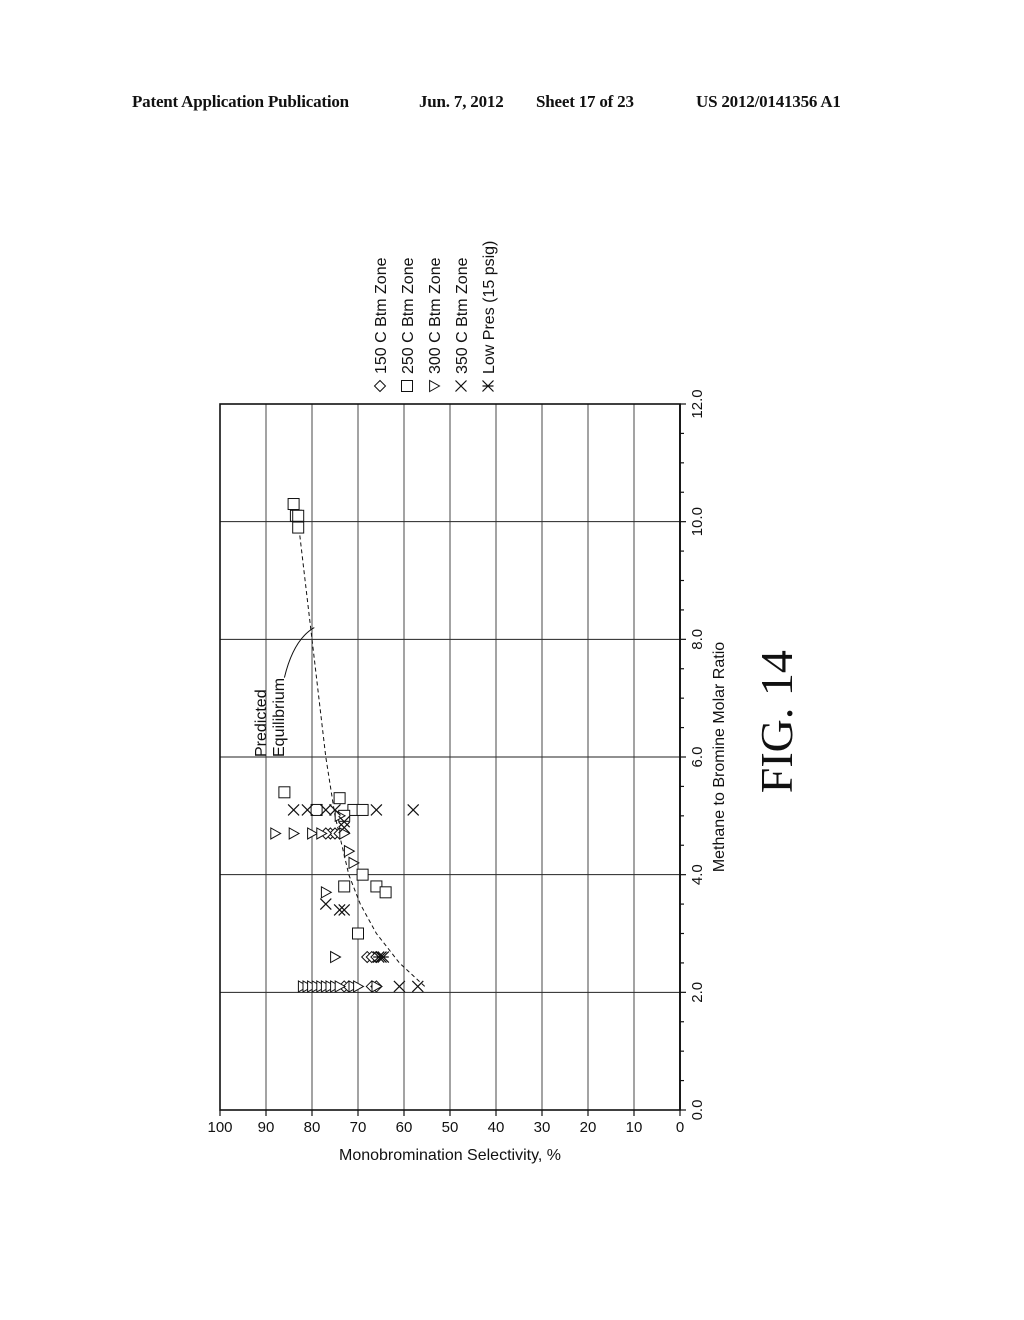 This screenshot has width=1024, height=1320. Describe the element at coordinates (404, 1127) in the screenshot. I see `y-tick-label: 60` at that location.